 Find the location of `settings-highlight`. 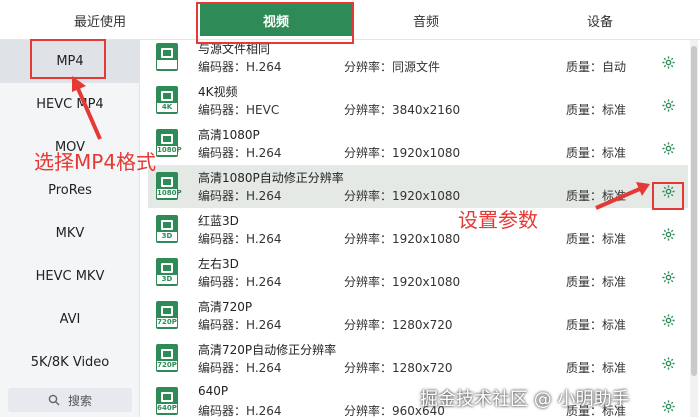

settings-highlight is located at coordinates (668, 196).